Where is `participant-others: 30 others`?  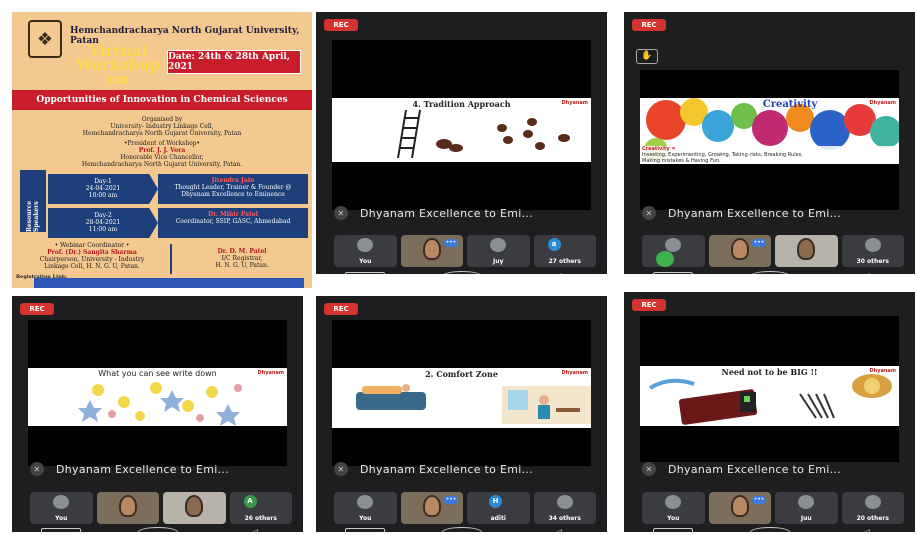
participant-others: 30 others is located at coordinates (872, 251).